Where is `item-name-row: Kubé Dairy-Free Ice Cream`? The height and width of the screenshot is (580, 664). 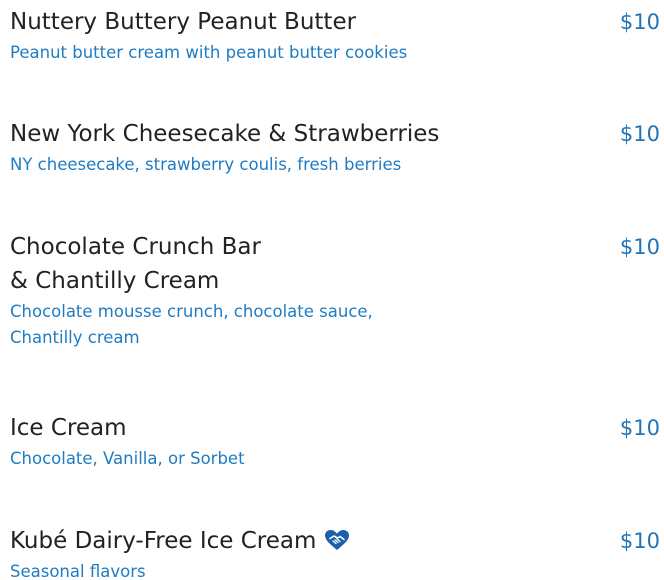
item-name-row: Kubé Dairy-Free Ice Cream is located at coordinates (280, 541).